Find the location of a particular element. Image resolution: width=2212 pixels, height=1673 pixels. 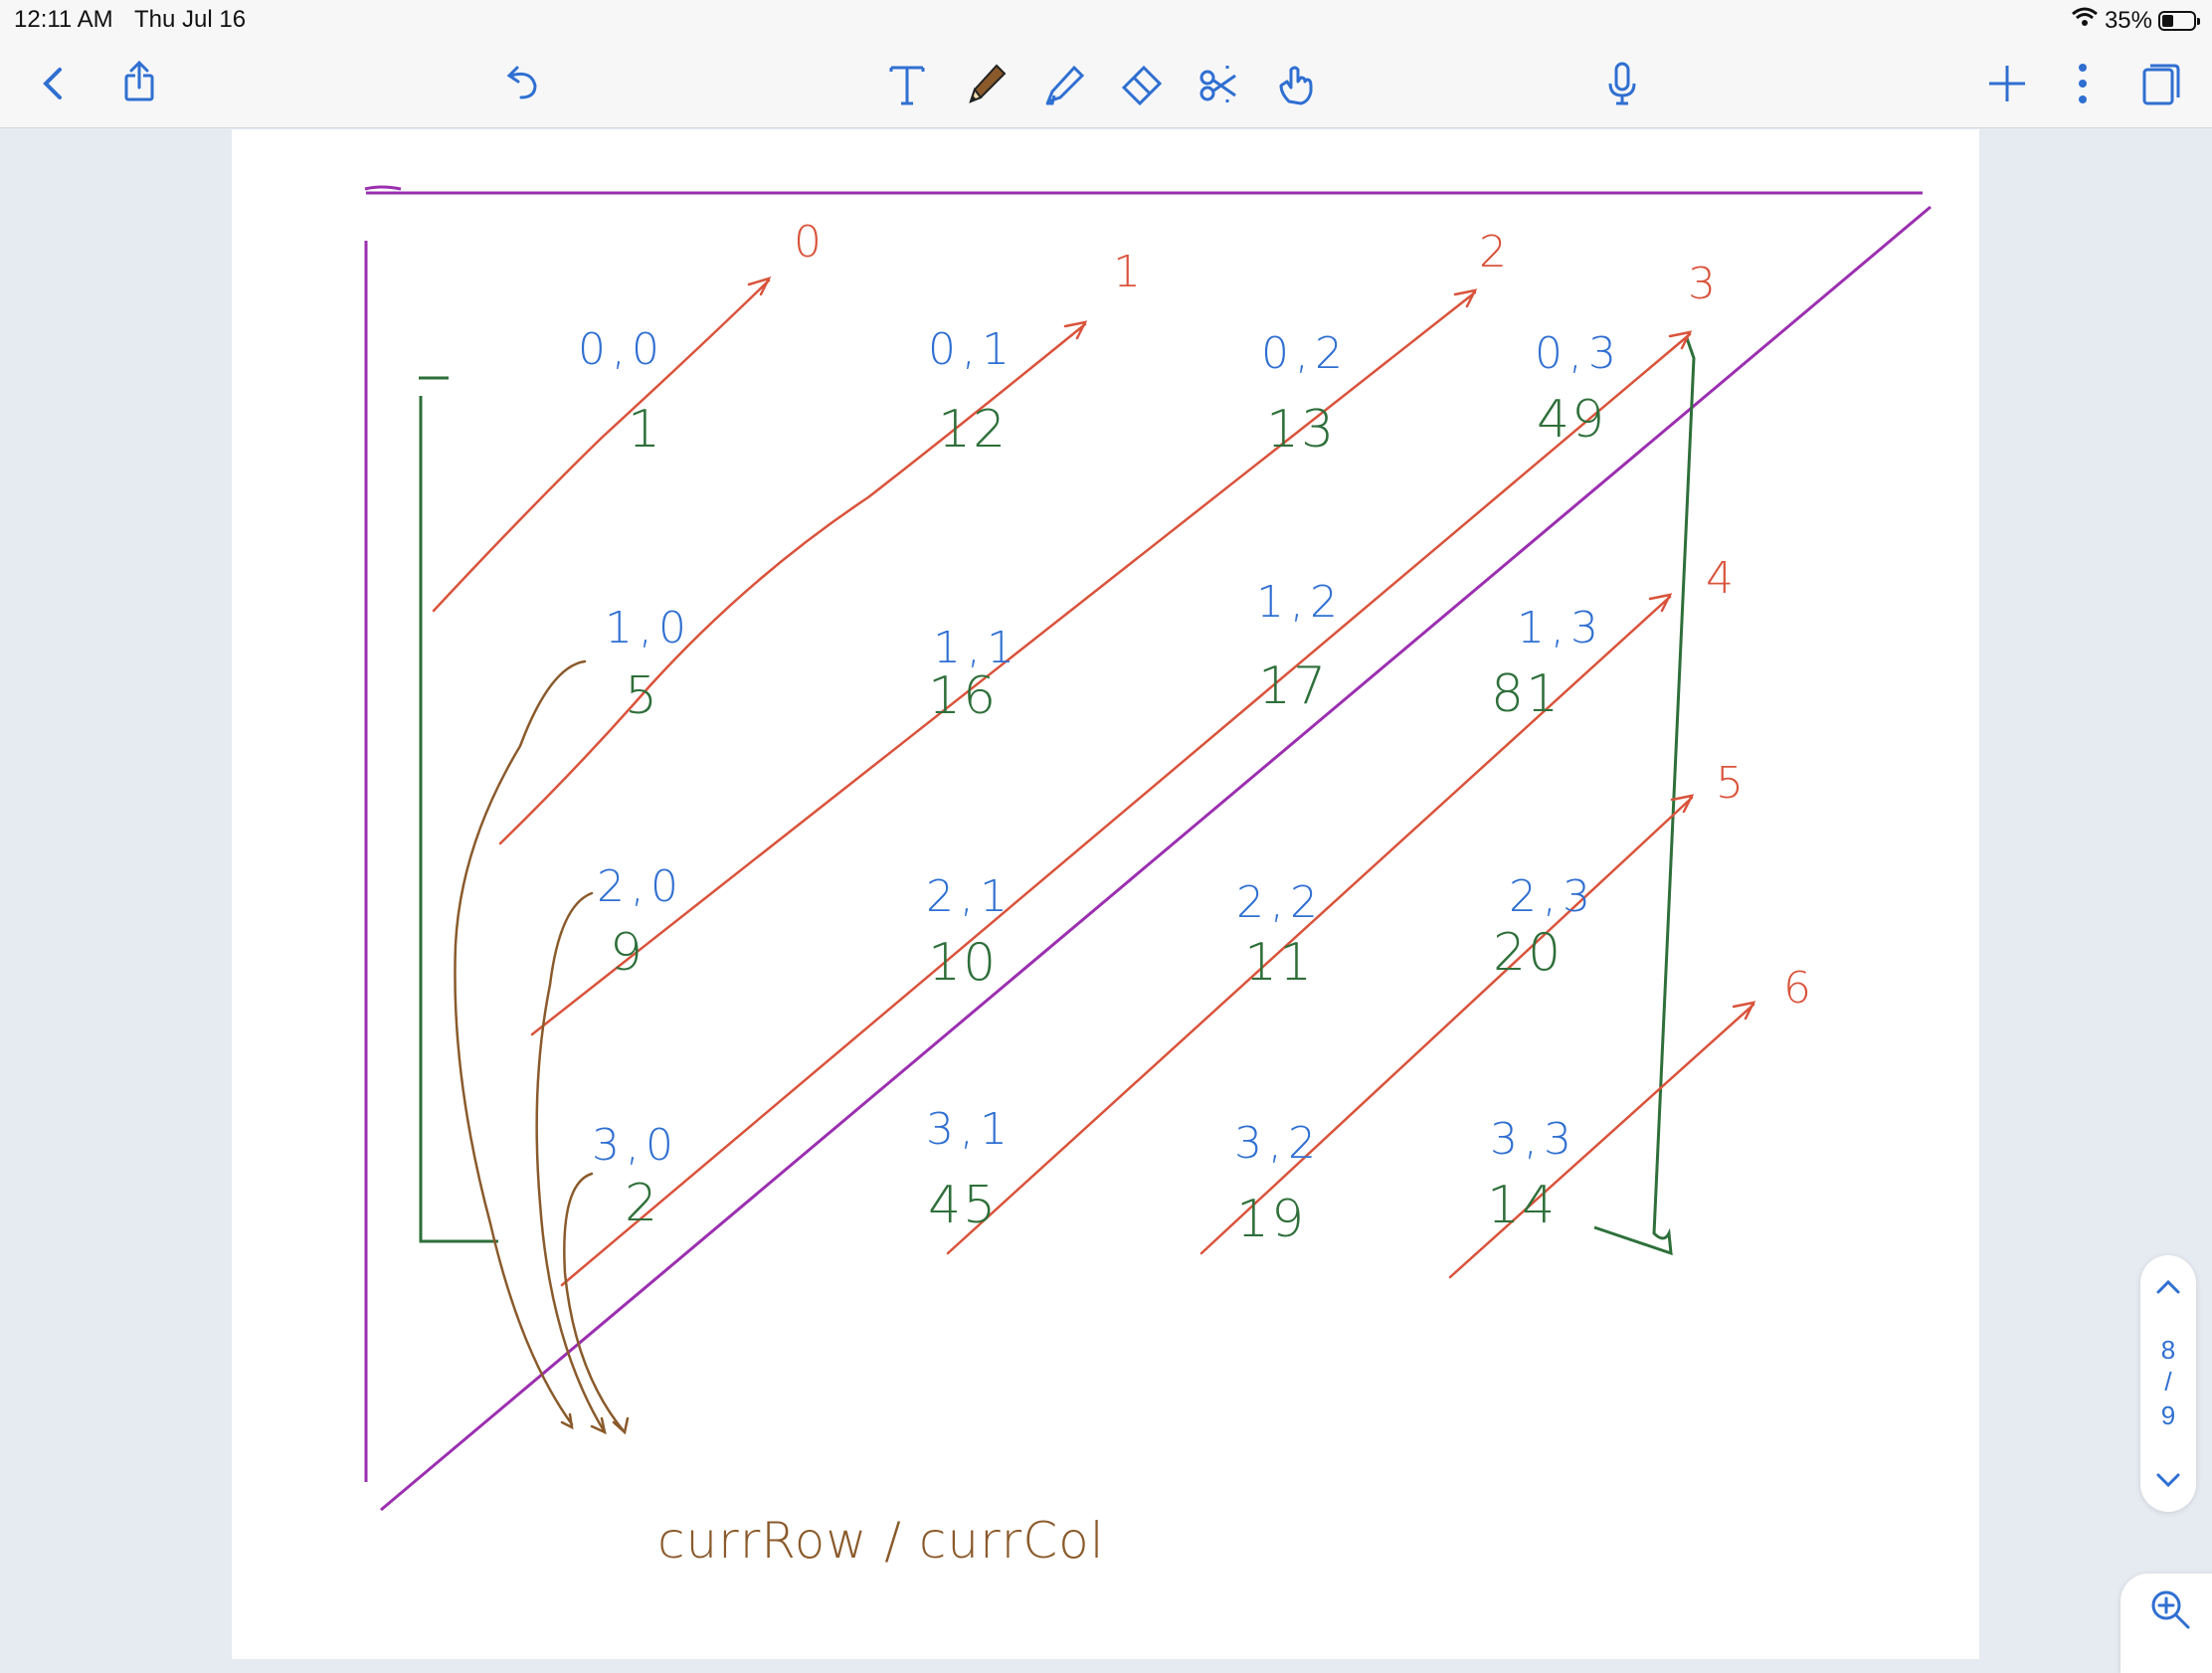

page-navigator: 8 / 9 is located at coordinates (2168, 1383).